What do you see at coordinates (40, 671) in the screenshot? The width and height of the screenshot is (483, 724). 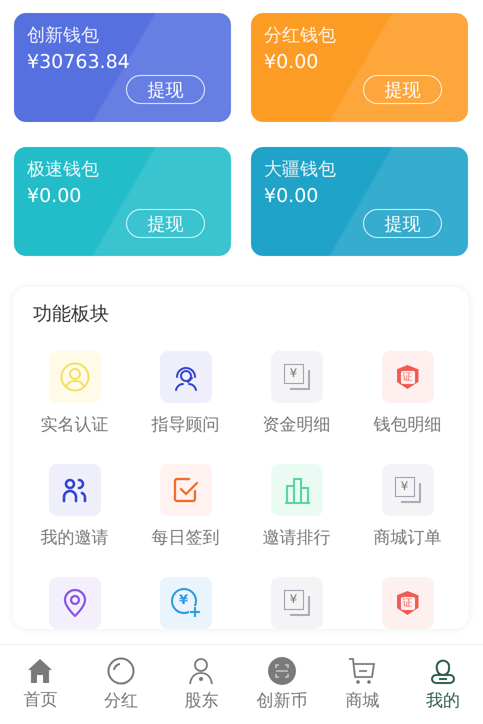 I see `home-icon` at bounding box center [40, 671].